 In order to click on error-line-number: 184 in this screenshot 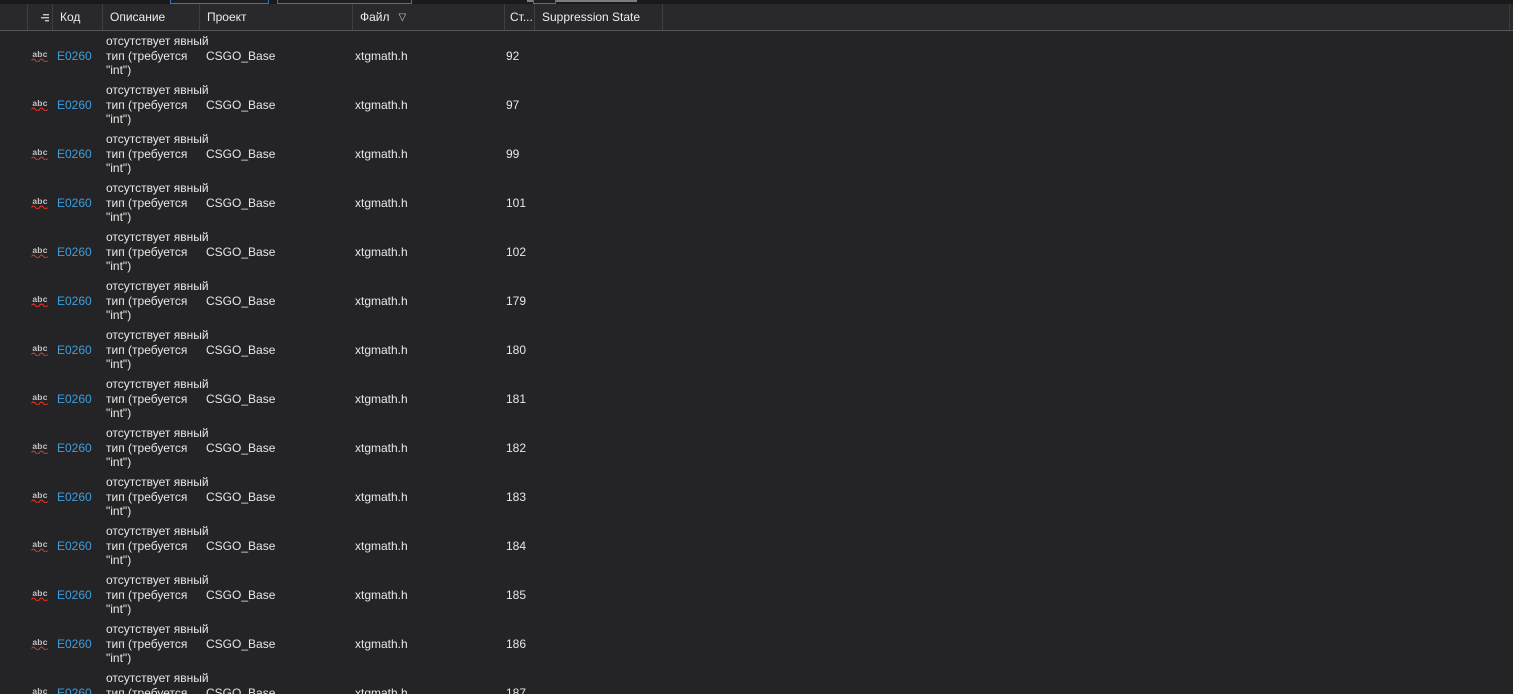, I will do `click(516, 545)`.